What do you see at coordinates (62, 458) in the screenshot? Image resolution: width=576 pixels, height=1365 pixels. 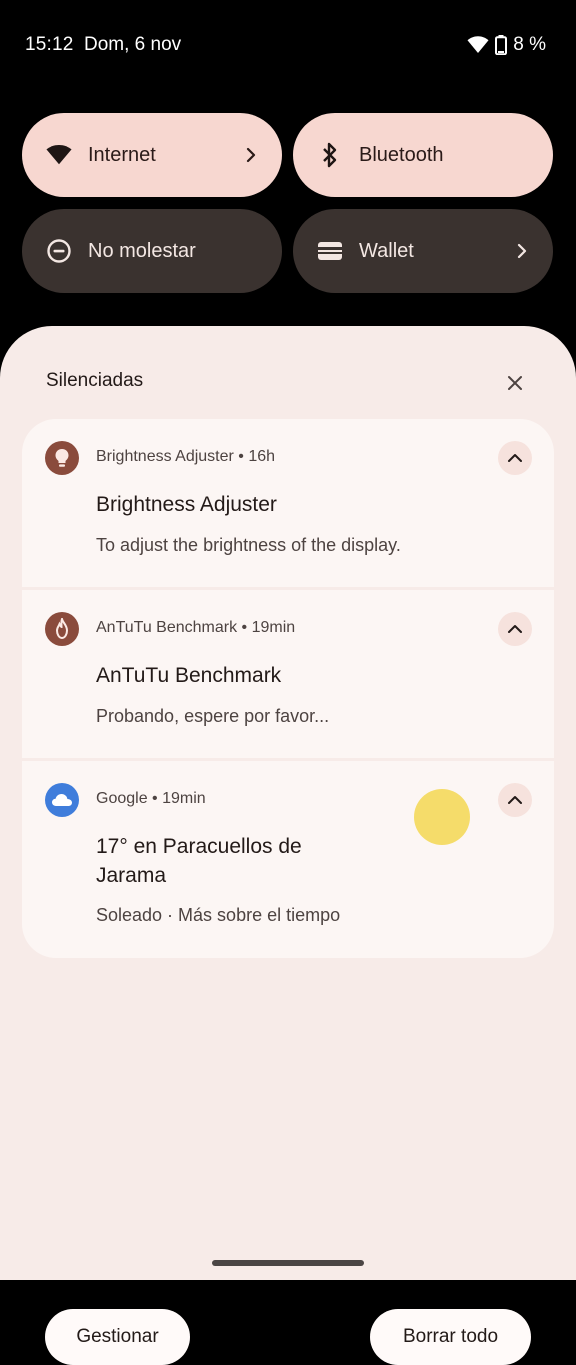 I see `lightbulb-icon` at bounding box center [62, 458].